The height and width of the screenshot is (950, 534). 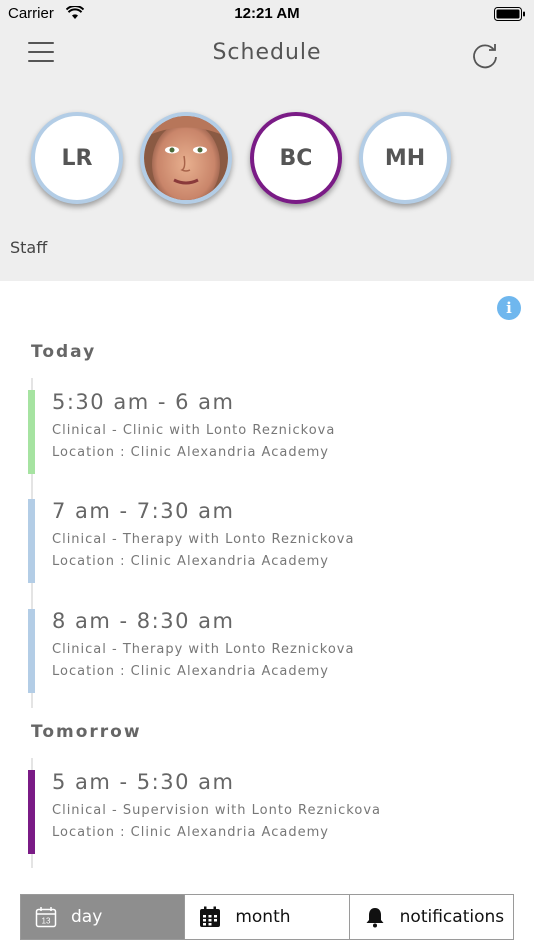 I want to click on avatar-photo-image, so click(x=186, y=158).